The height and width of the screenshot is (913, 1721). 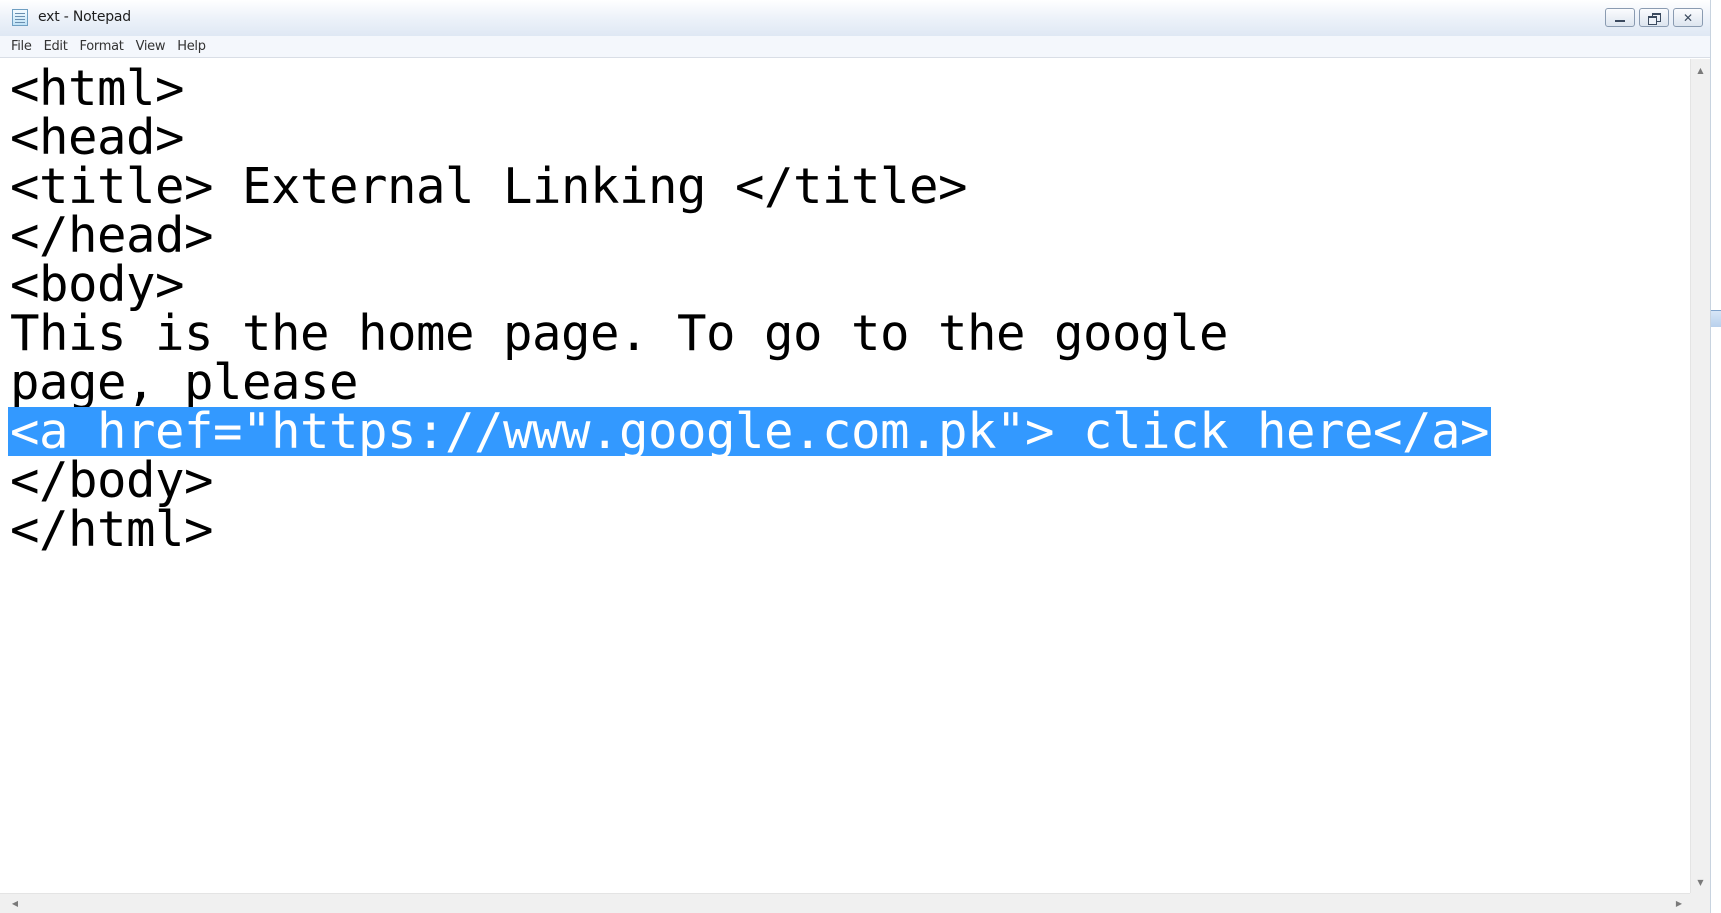 I want to click on restore-icon, so click(x=1654, y=18).